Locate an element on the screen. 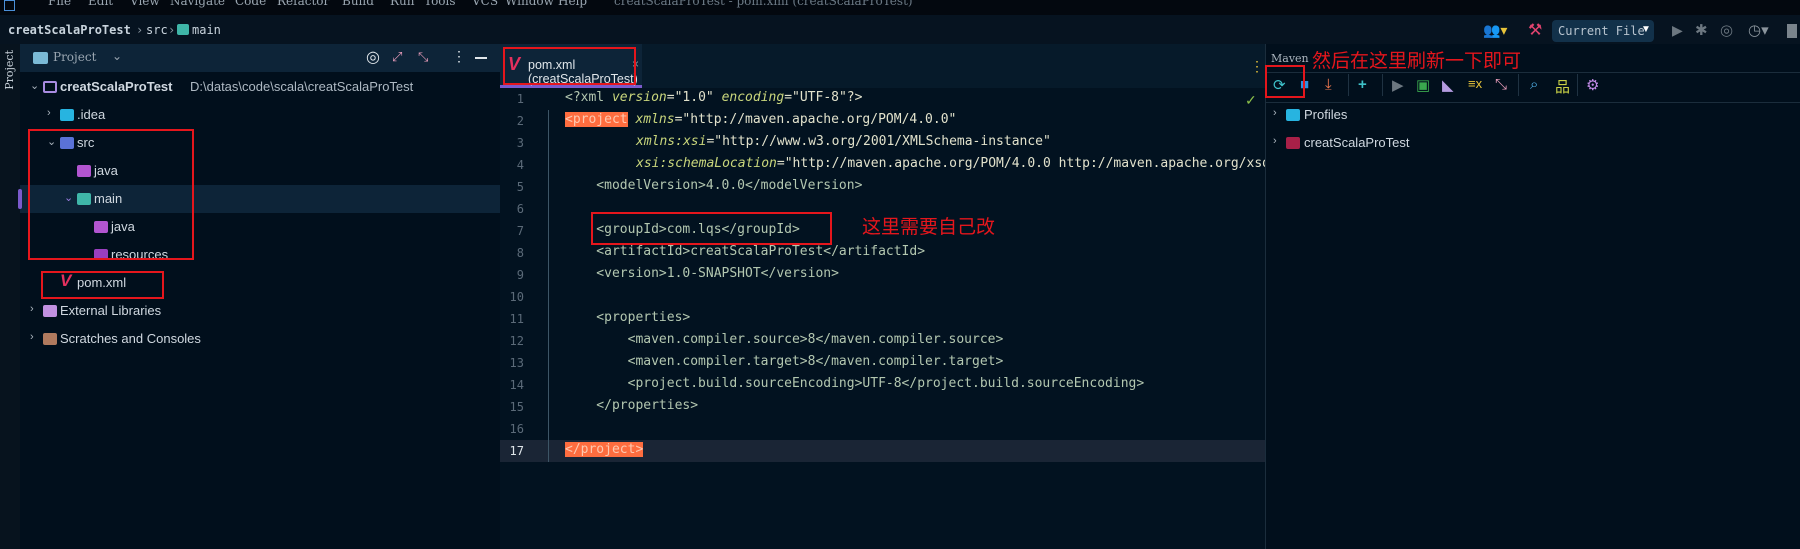 This screenshot has height=549, width=1800. line-number: 14 is located at coordinates (516, 385).